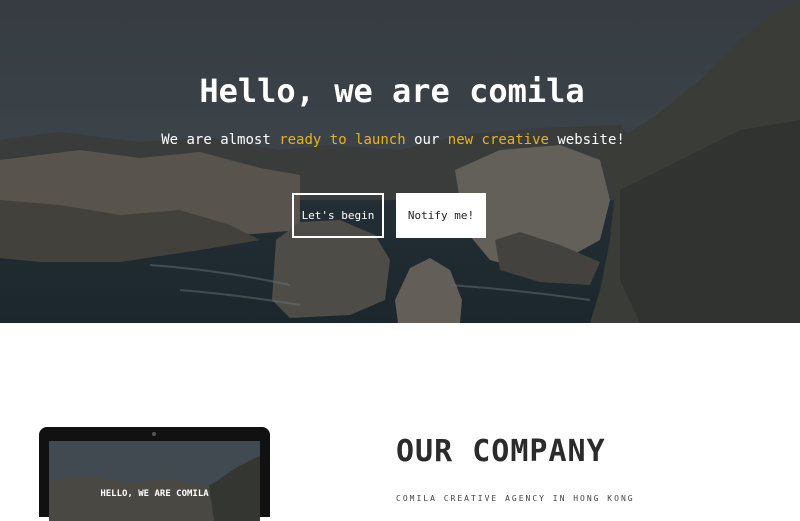 The width and height of the screenshot is (800, 521). I want to click on company-heading: OUR COMPANY, so click(501, 451).